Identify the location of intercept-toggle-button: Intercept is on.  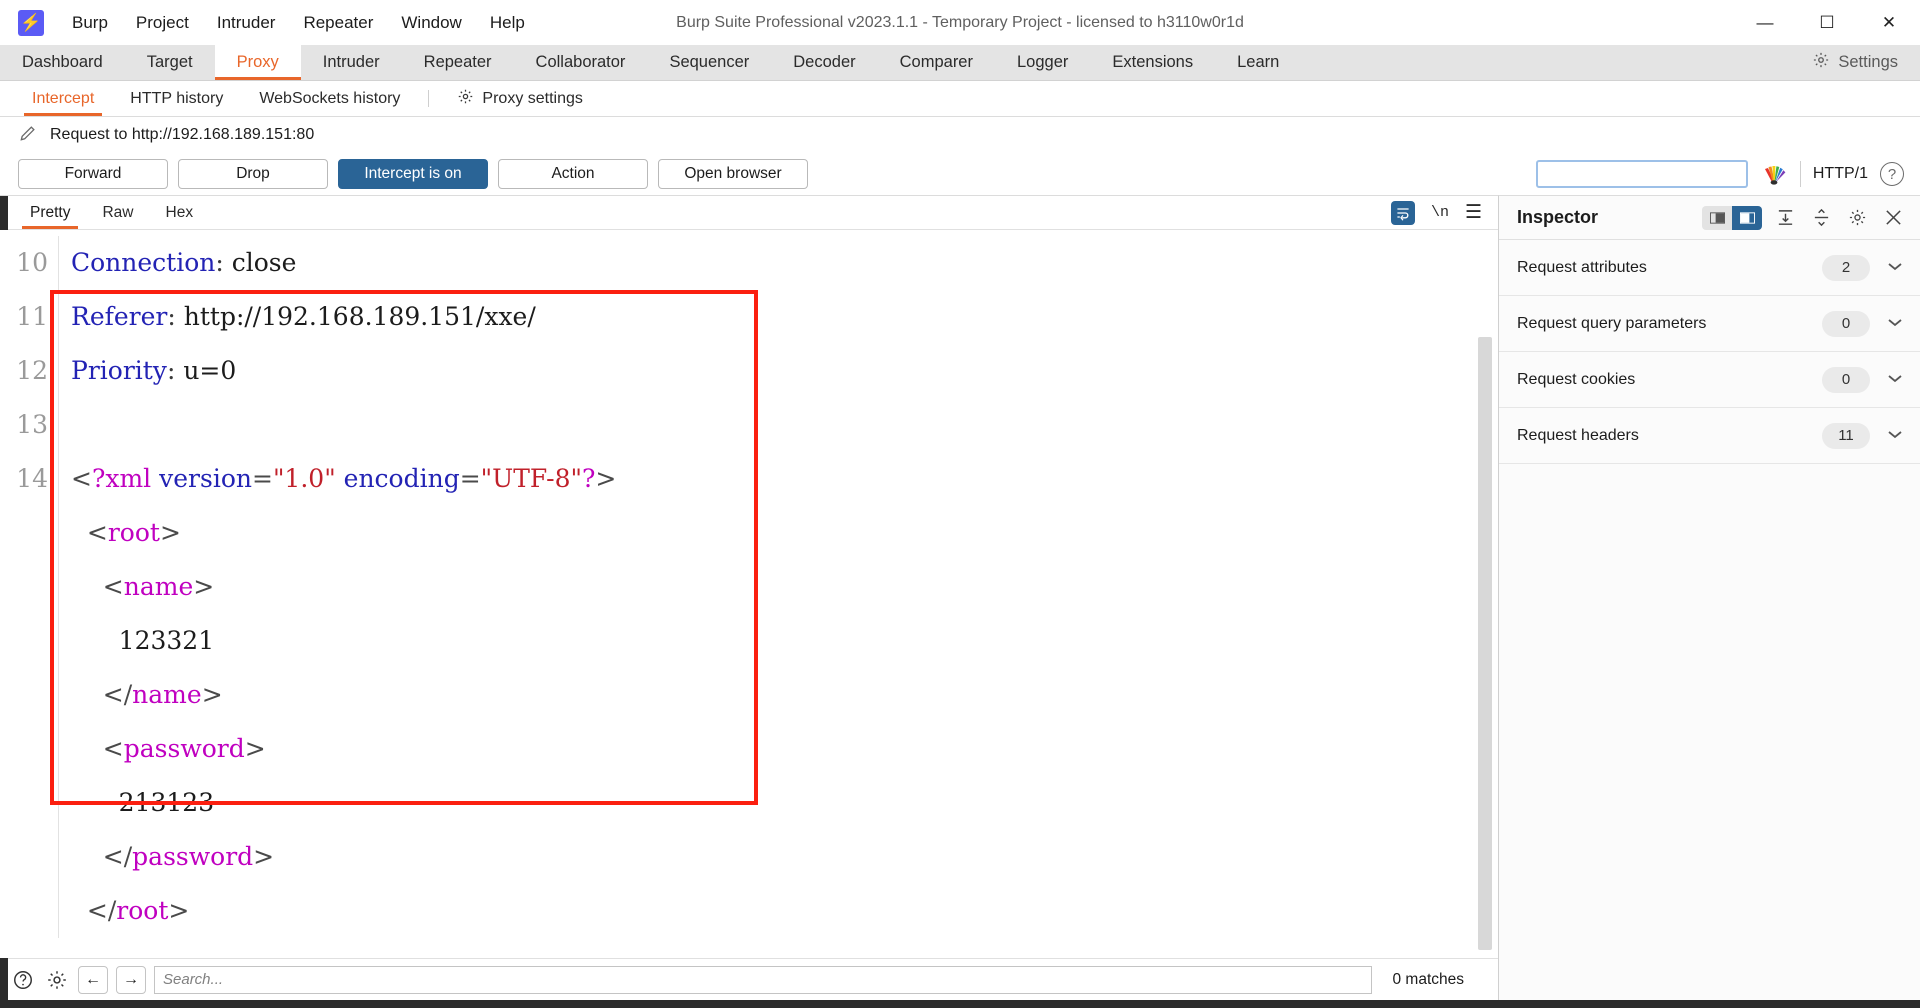
(413, 174).